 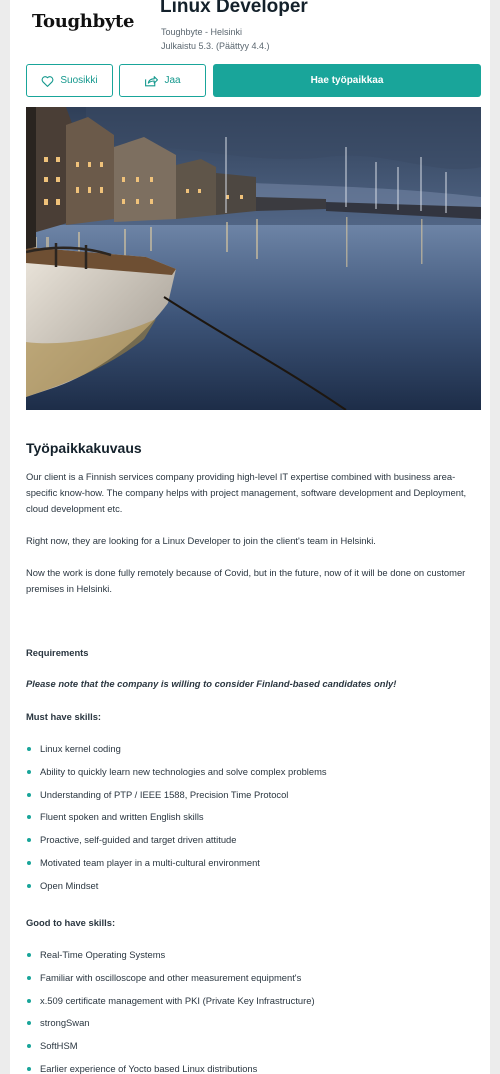 What do you see at coordinates (79, 80) in the screenshot?
I see `favorite-label: Suosikki` at bounding box center [79, 80].